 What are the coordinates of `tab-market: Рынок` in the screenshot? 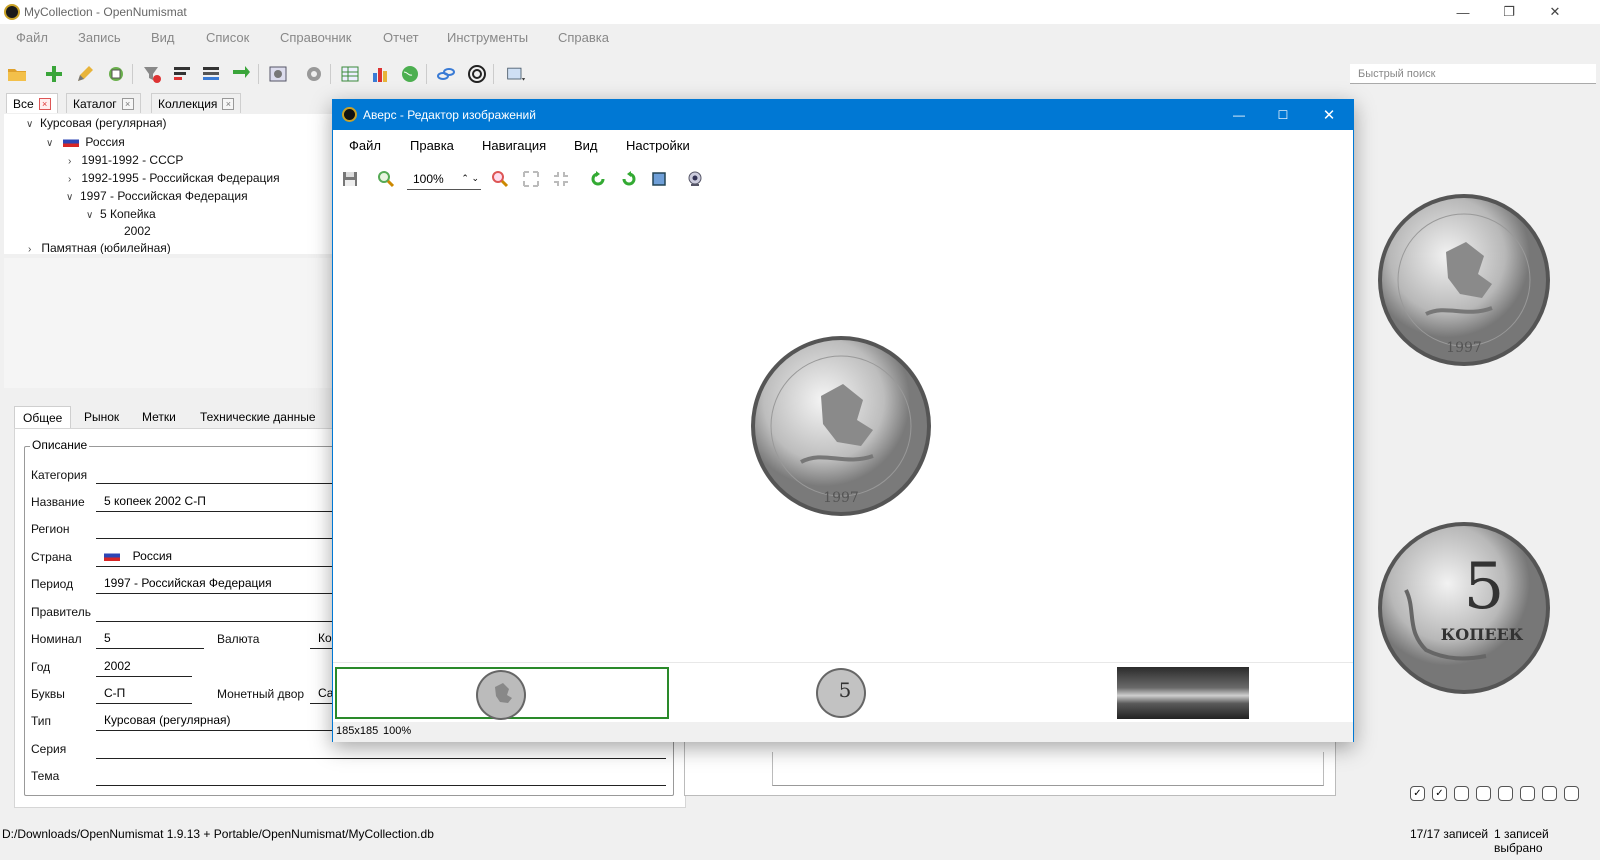 It's located at (101, 417).